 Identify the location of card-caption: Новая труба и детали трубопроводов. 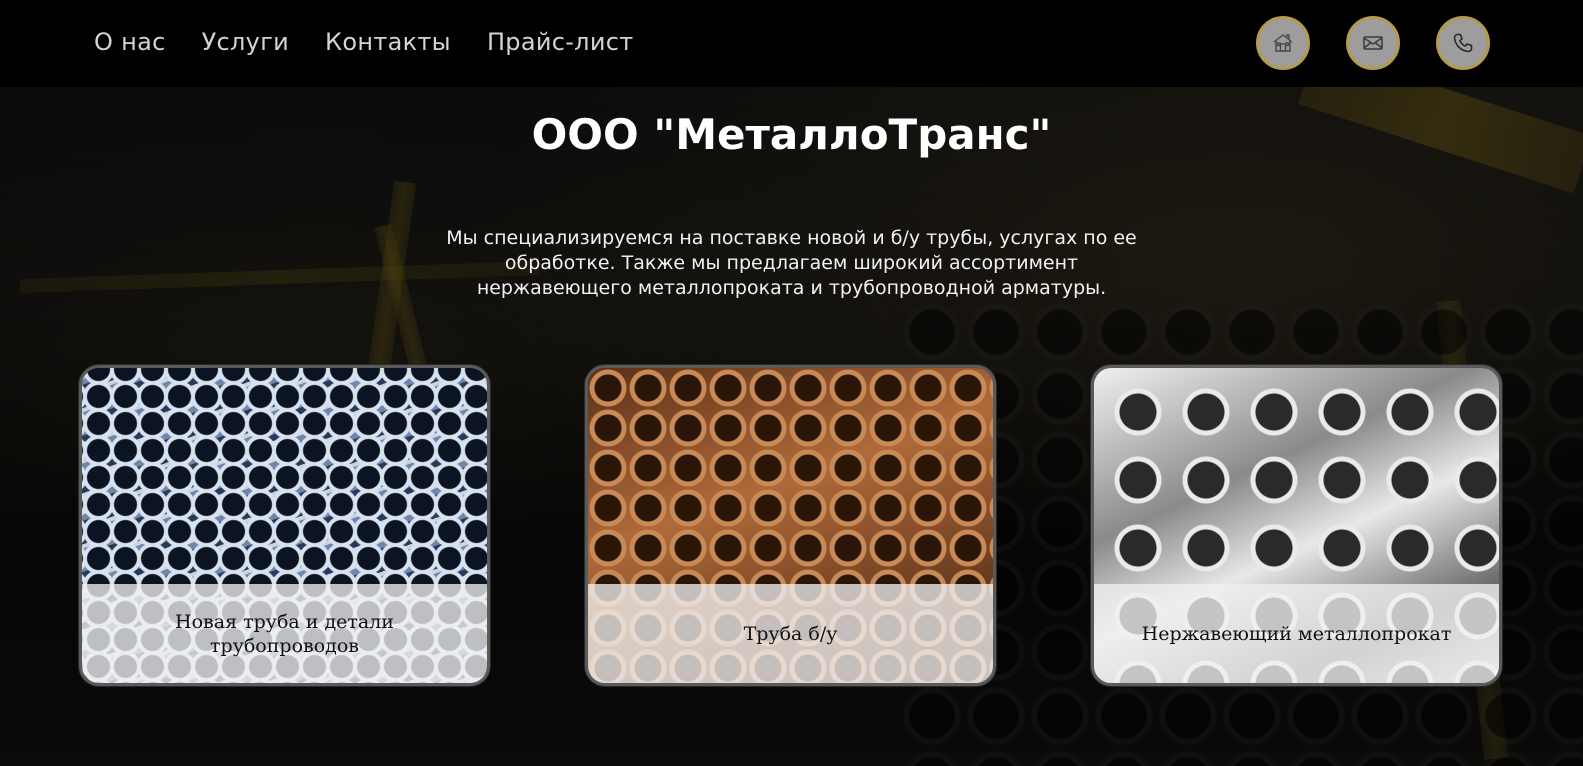
(284, 633).